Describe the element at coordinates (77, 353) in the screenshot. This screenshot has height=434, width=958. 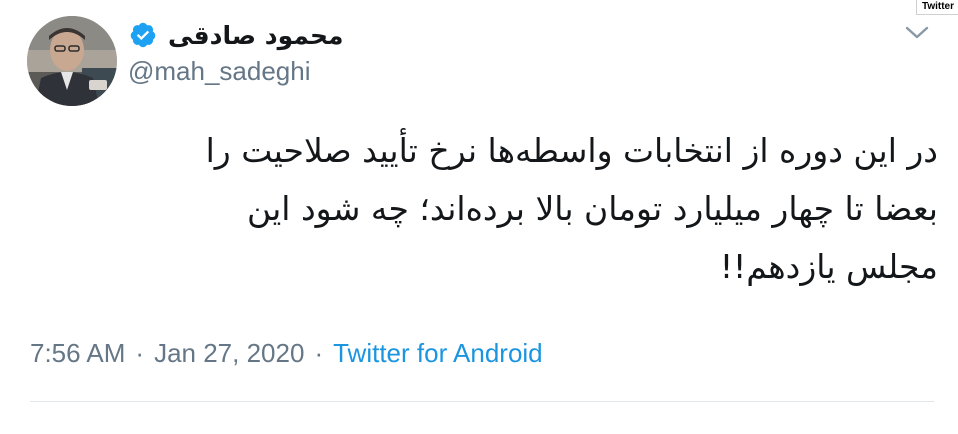
I see `tweet-time: 7:56 AM` at that location.